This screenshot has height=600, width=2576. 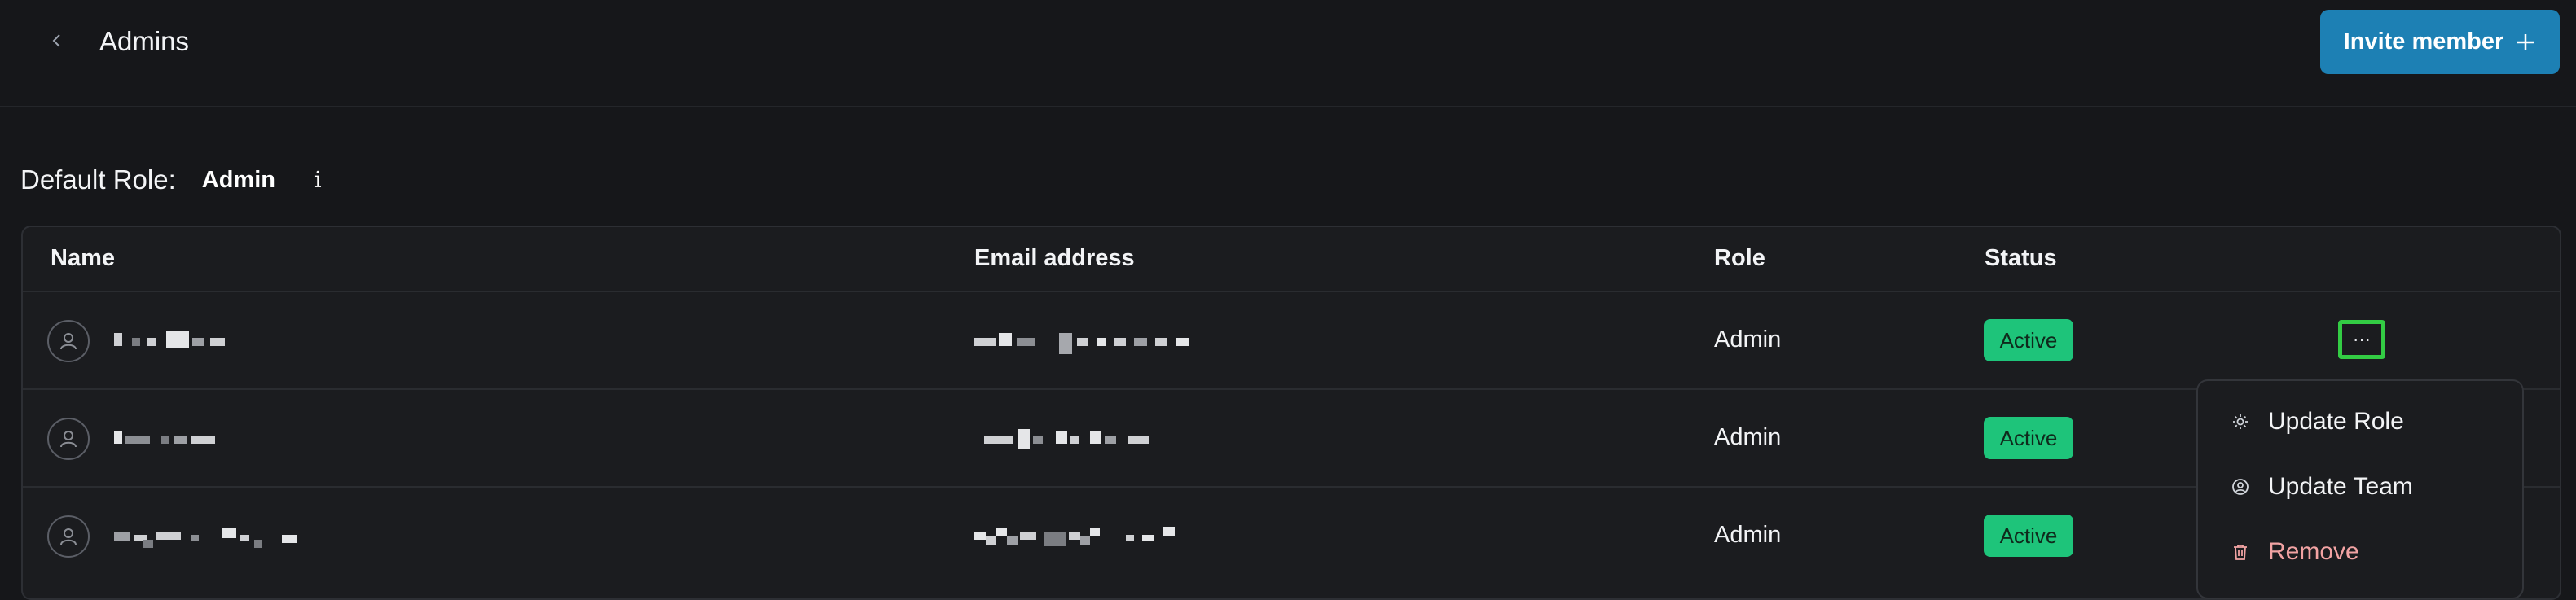 I want to click on invite-member-button: Invite member, so click(x=2440, y=42).